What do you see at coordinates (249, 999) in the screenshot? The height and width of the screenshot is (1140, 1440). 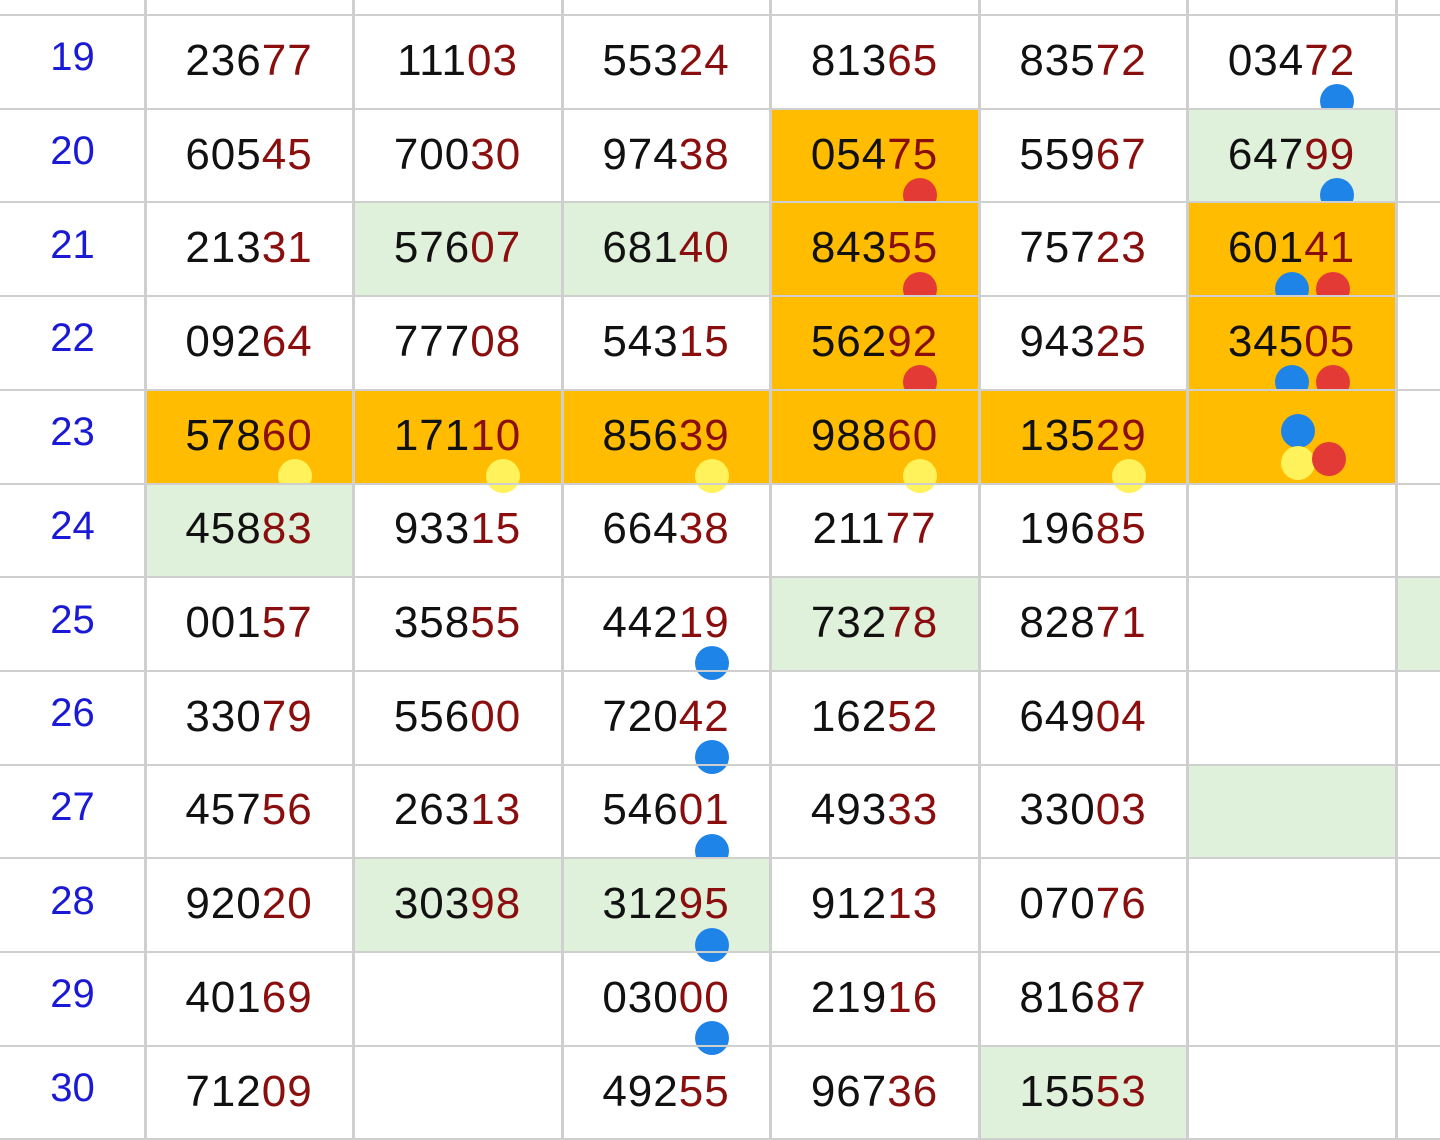 I see `table-cell: 401 69` at bounding box center [249, 999].